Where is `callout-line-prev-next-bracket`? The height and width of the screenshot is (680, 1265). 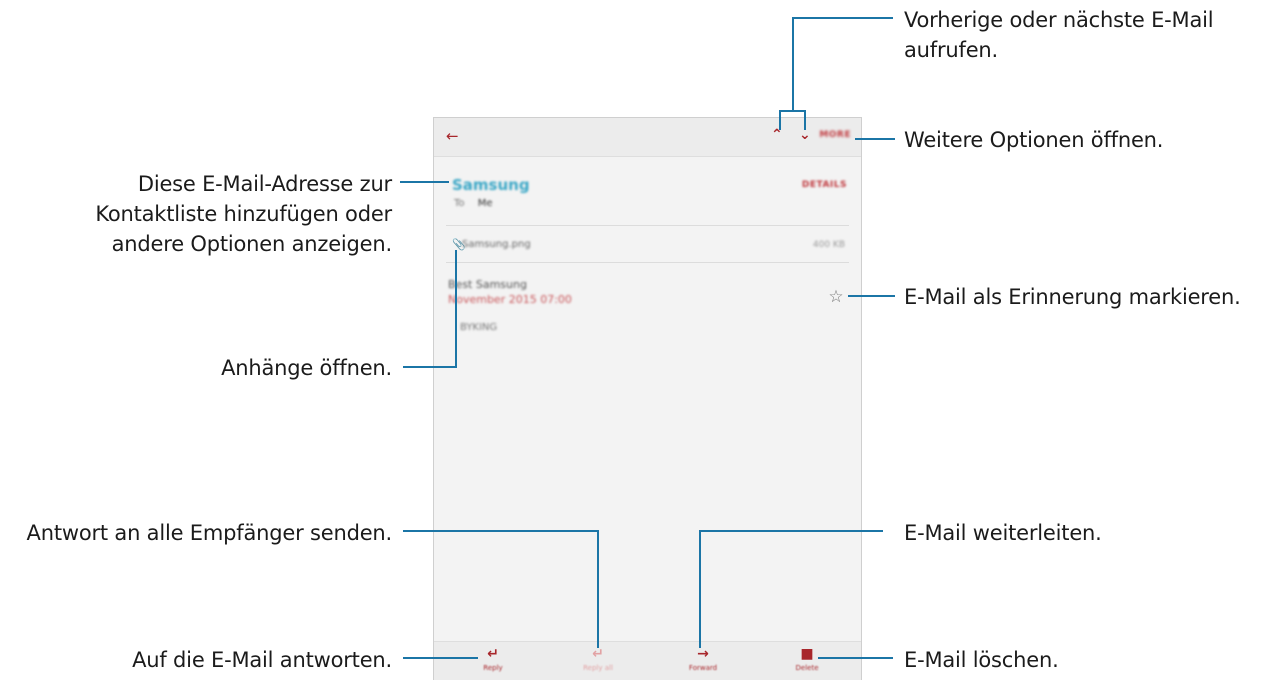 callout-line-prev-next-bracket is located at coordinates (792, 120).